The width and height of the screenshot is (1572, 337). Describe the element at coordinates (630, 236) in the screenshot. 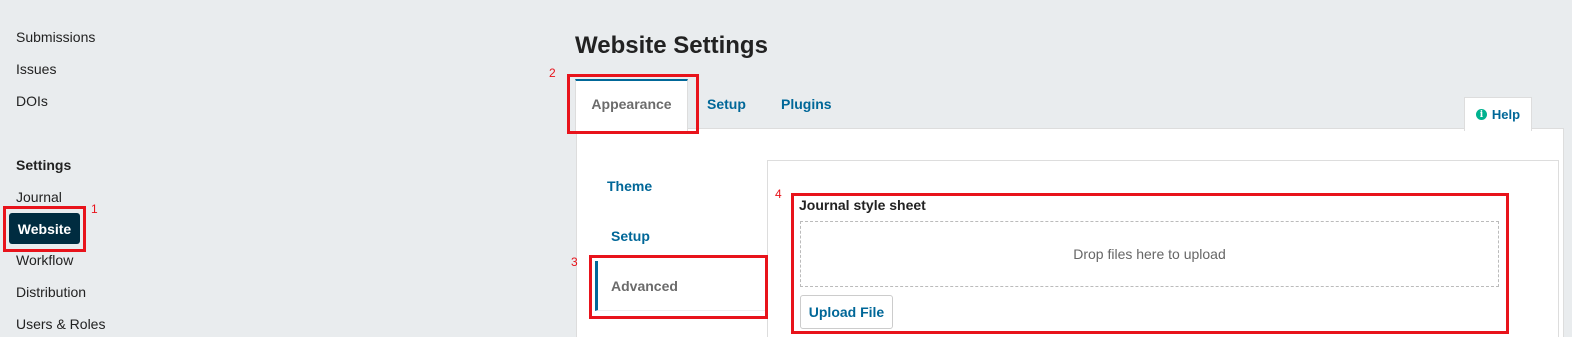

I see `subtab-setup: Setup` at that location.